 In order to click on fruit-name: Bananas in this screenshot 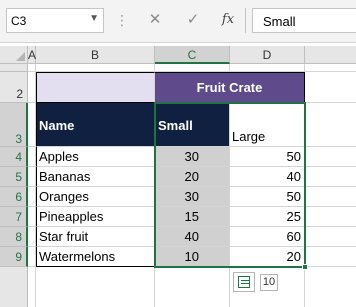, I will do `click(65, 176)`.